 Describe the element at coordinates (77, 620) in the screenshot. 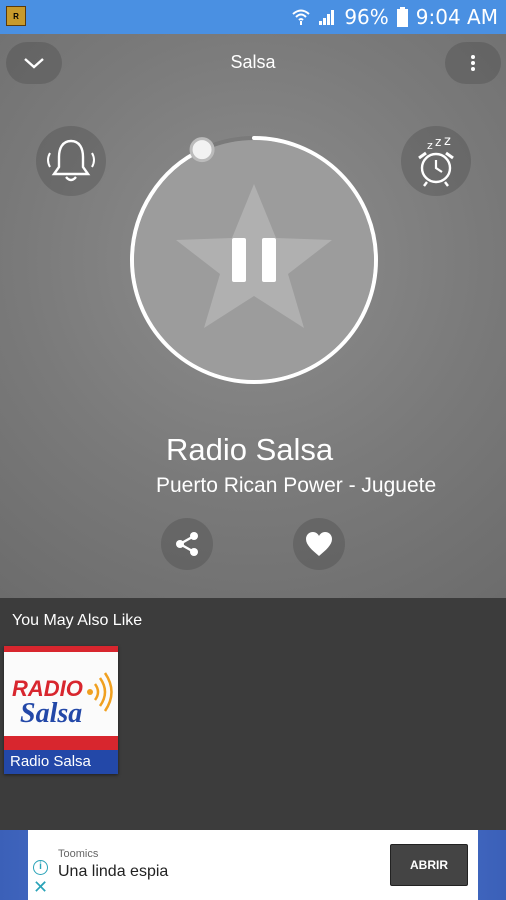

I see `section-heading: You May Also Like` at that location.